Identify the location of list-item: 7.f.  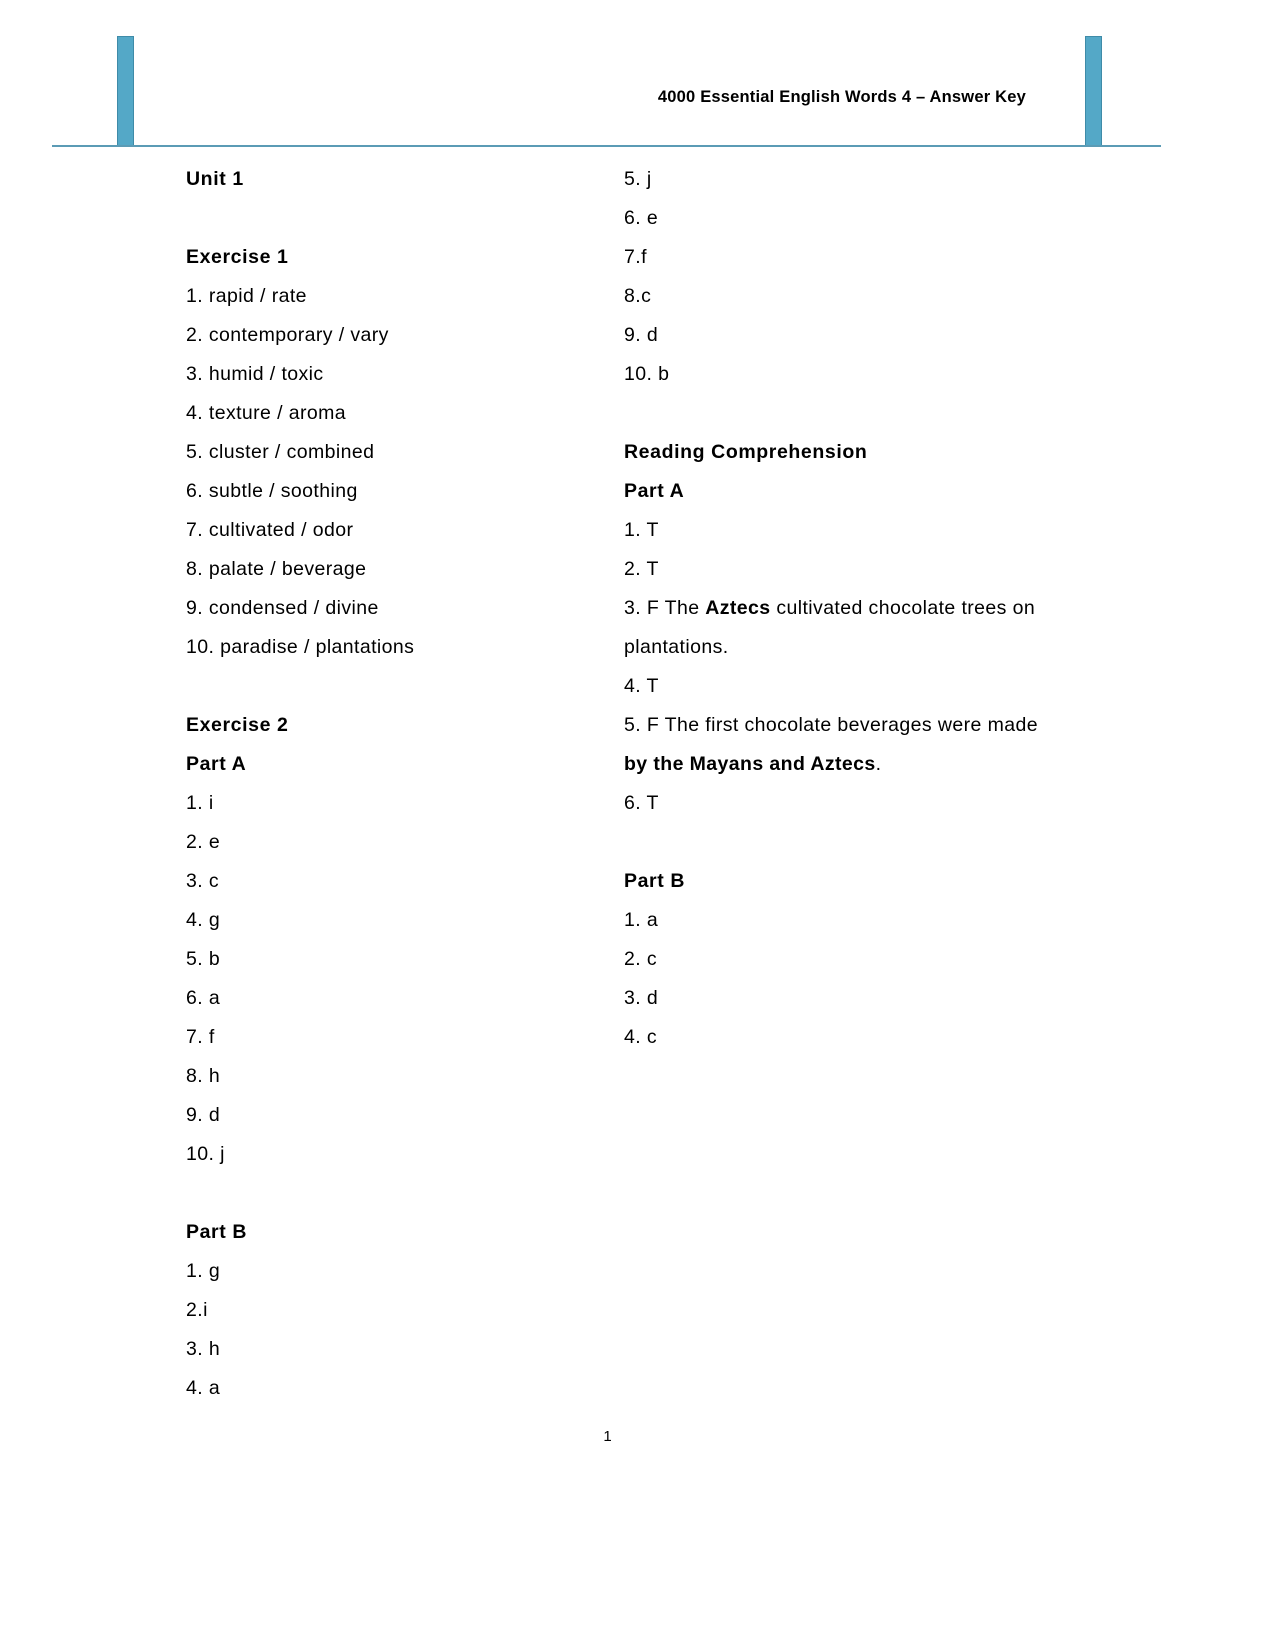
(635, 257).